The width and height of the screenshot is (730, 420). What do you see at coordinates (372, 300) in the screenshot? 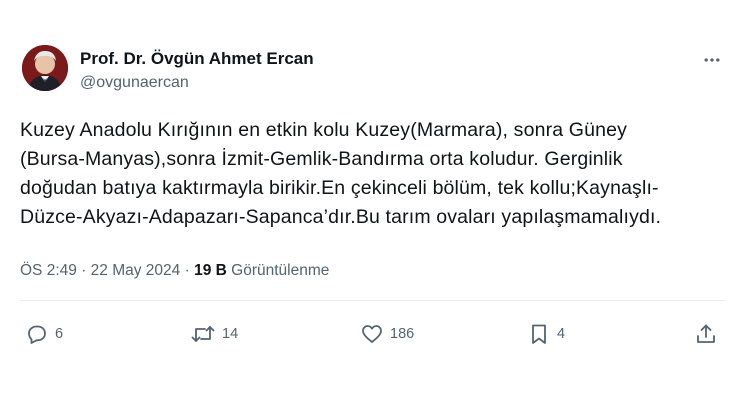
I see `divider` at bounding box center [372, 300].